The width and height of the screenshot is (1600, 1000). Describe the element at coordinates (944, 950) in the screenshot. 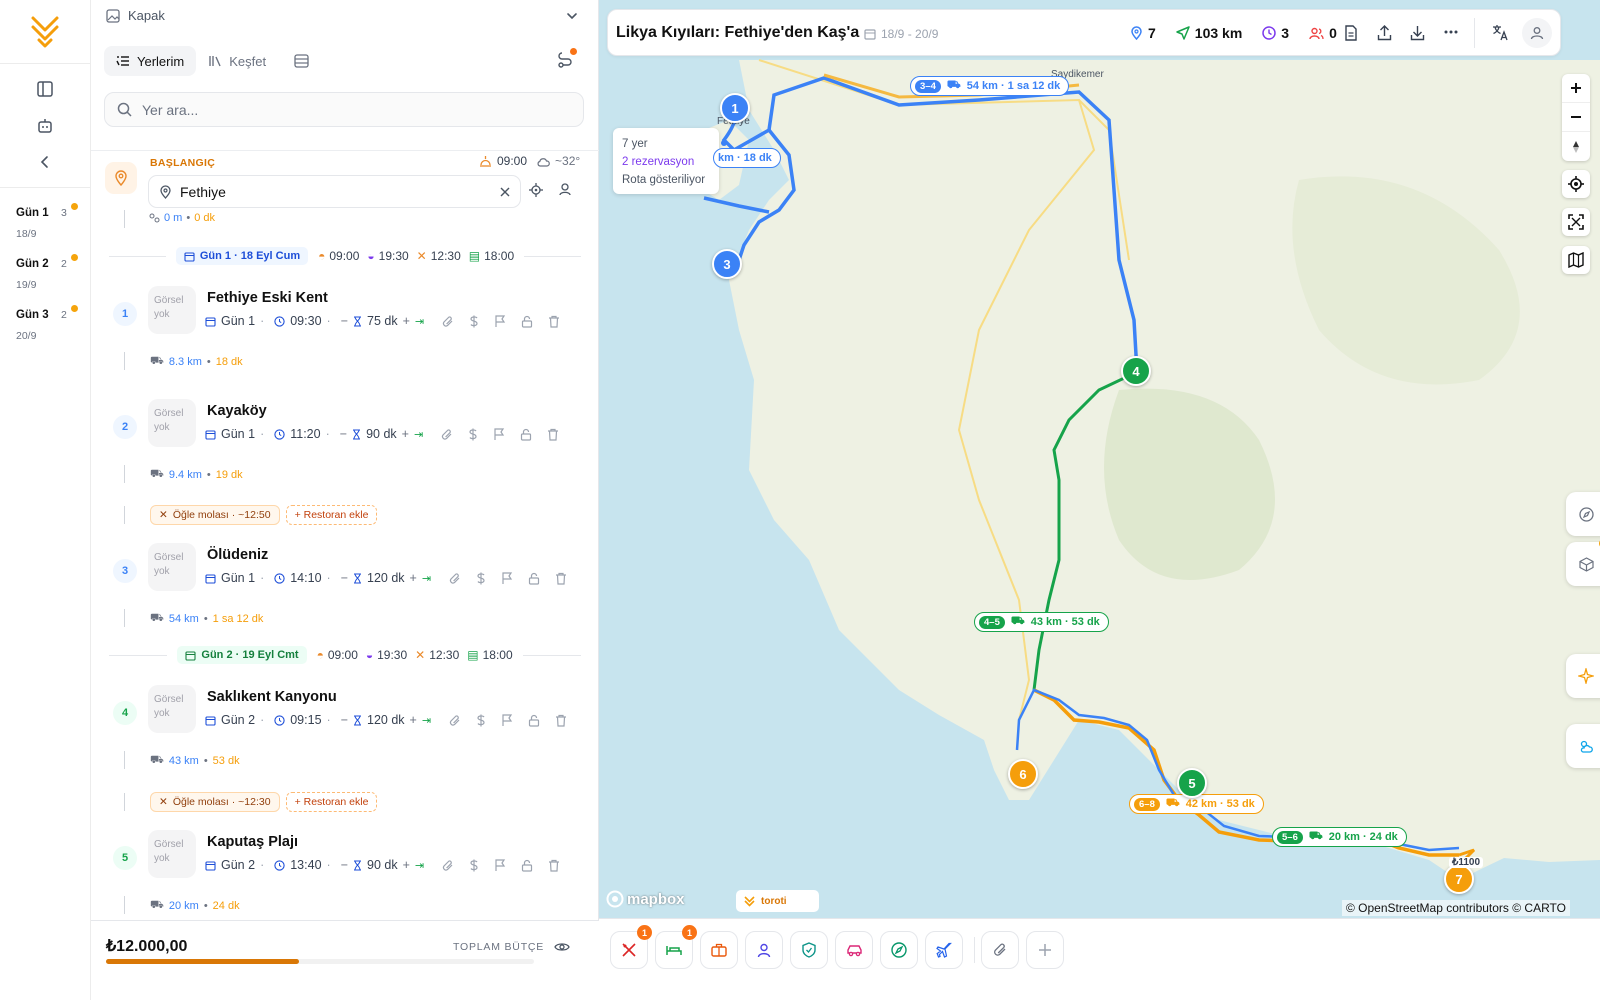

I see `flights-button` at that location.